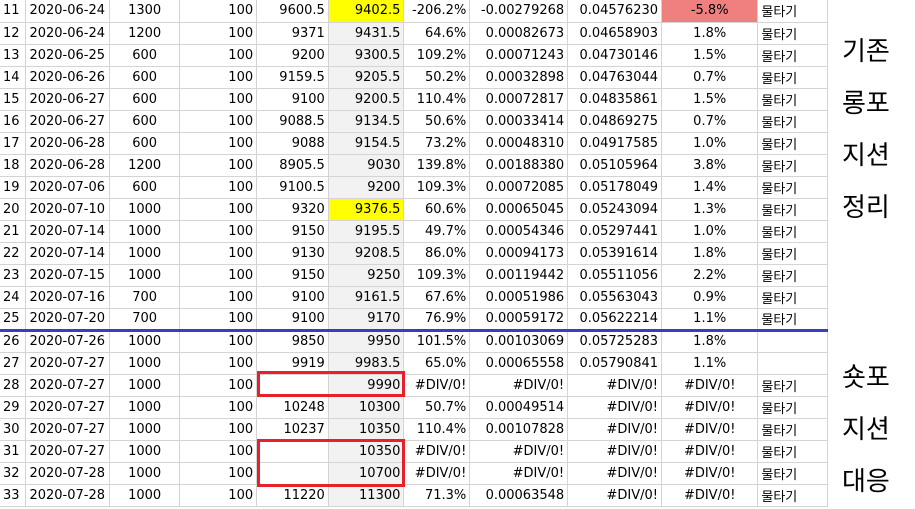  Describe the element at coordinates (13, 451) in the screenshot. I see `row-header: 31` at that location.